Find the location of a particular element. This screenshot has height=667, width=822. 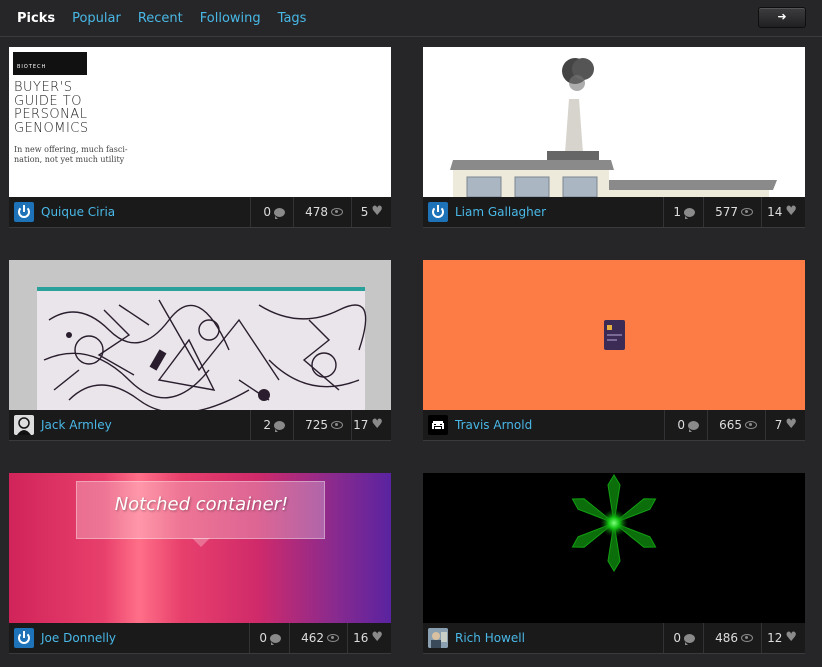

sketch-portrait-avatar is located at coordinates (24, 425).